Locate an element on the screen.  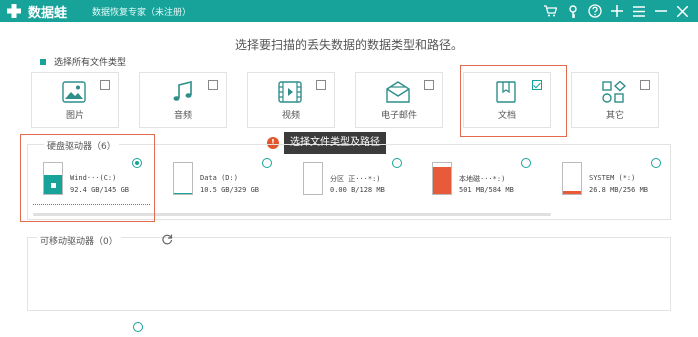
file-type-card-other: 其它 is located at coordinates (615, 100).